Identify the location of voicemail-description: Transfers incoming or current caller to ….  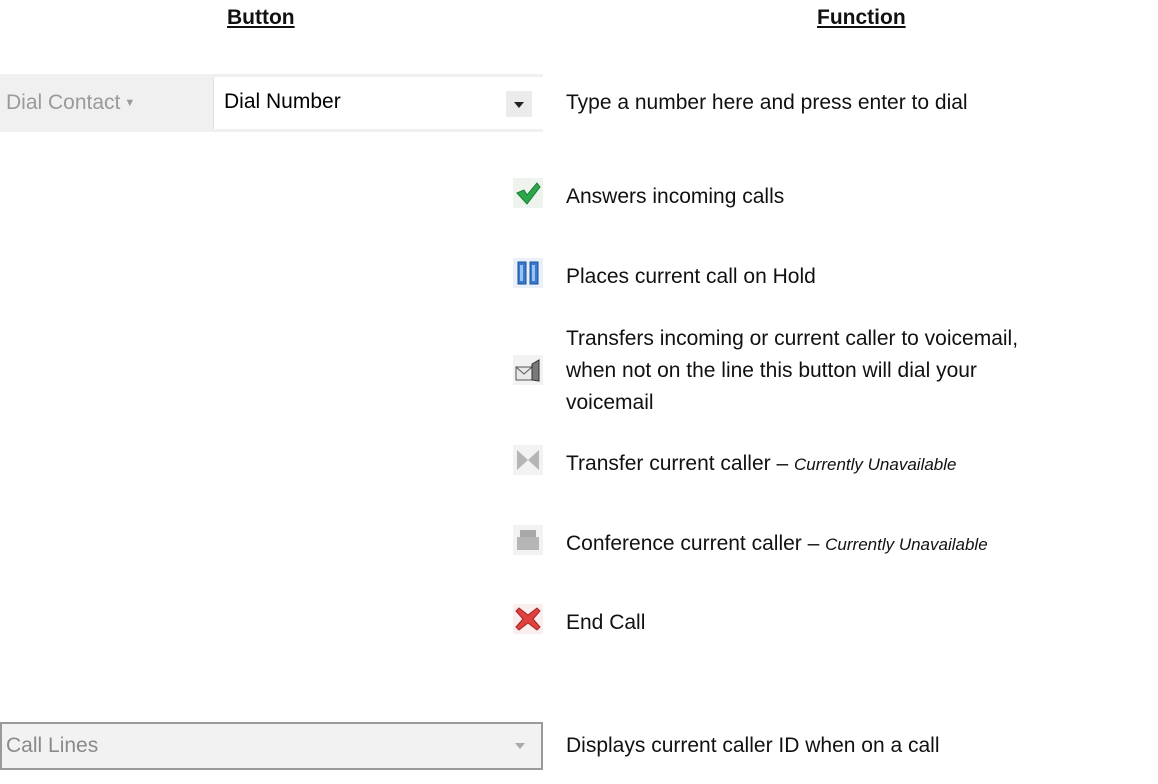
(792, 371).